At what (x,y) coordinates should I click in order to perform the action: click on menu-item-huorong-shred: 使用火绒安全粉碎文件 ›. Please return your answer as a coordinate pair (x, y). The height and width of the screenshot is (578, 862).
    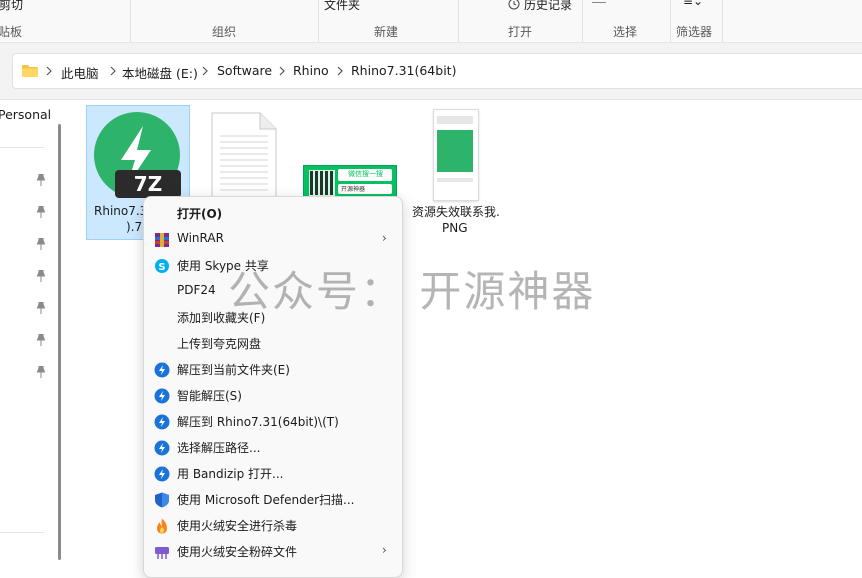
    Looking at the image, I should click on (273, 552).